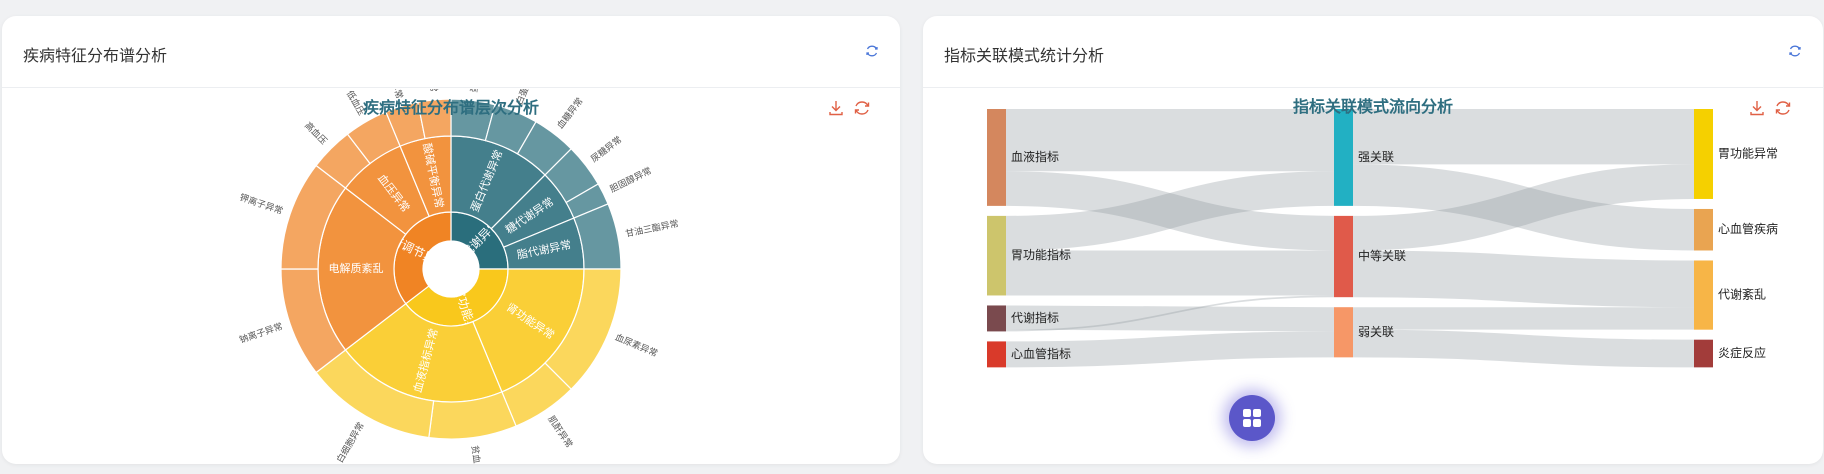  What do you see at coordinates (261, 333) in the screenshot?
I see `sunburst-label: 钠离子异常` at bounding box center [261, 333].